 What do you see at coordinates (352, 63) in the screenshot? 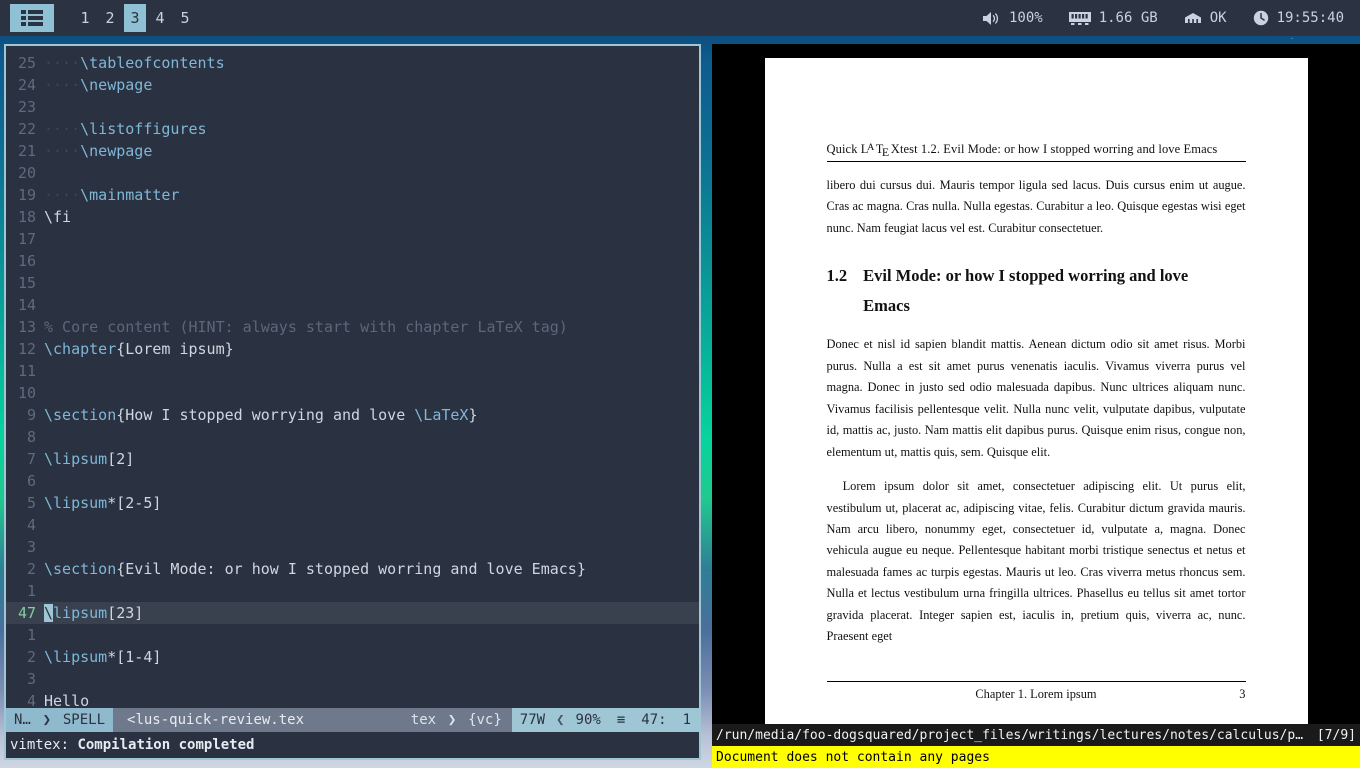
I see `editor-line: 25 ····\tableofcontents` at bounding box center [352, 63].